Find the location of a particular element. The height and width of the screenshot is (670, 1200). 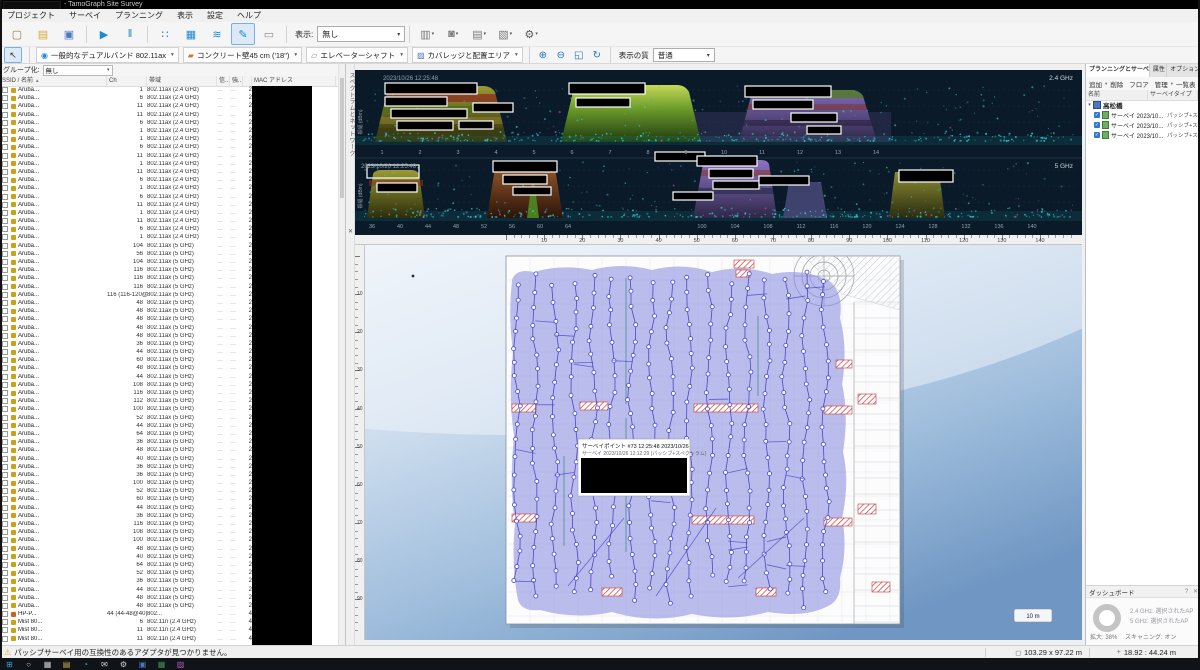

refresh-icon: ↻ is located at coordinates (597, 55).